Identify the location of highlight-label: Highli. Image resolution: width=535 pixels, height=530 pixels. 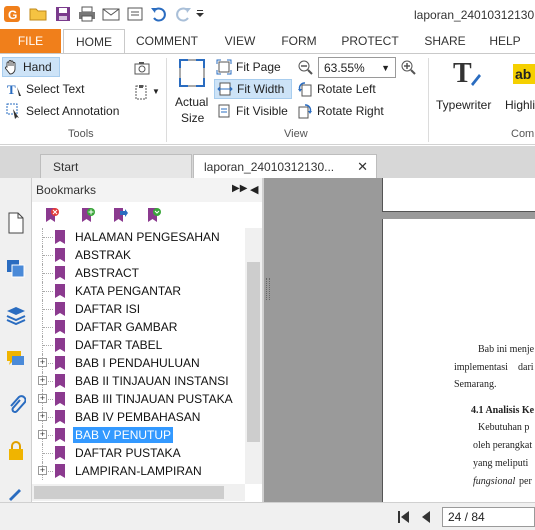
(520, 105).